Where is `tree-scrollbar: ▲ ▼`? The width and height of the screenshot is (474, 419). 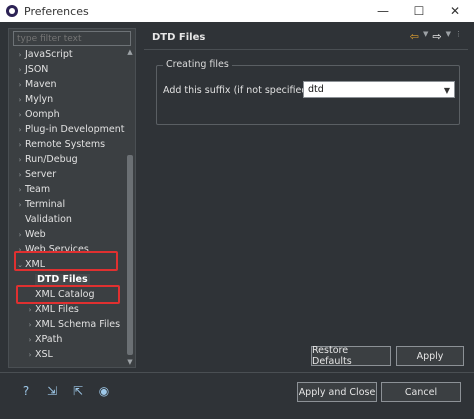
tree-scrollbar: ▲ ▼ is located at coordinates (130, 207).